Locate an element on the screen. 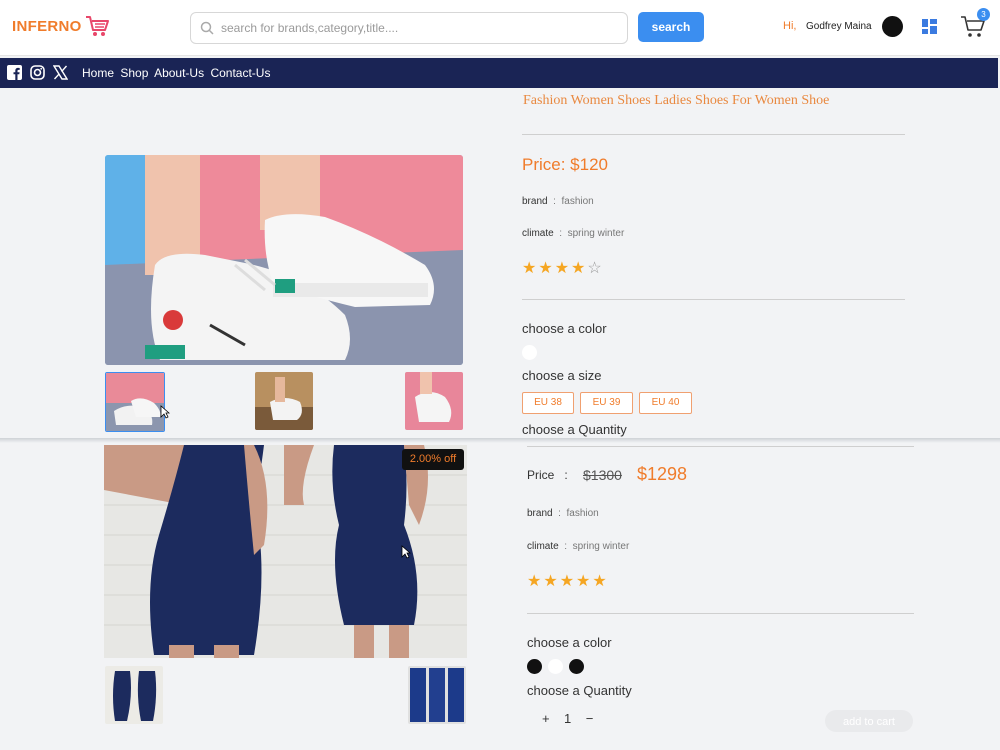 Image resolution: width=1000 pixels, height=750 pixels. star-full-icon: ★★★★★ is located at coordinates (568, 581).